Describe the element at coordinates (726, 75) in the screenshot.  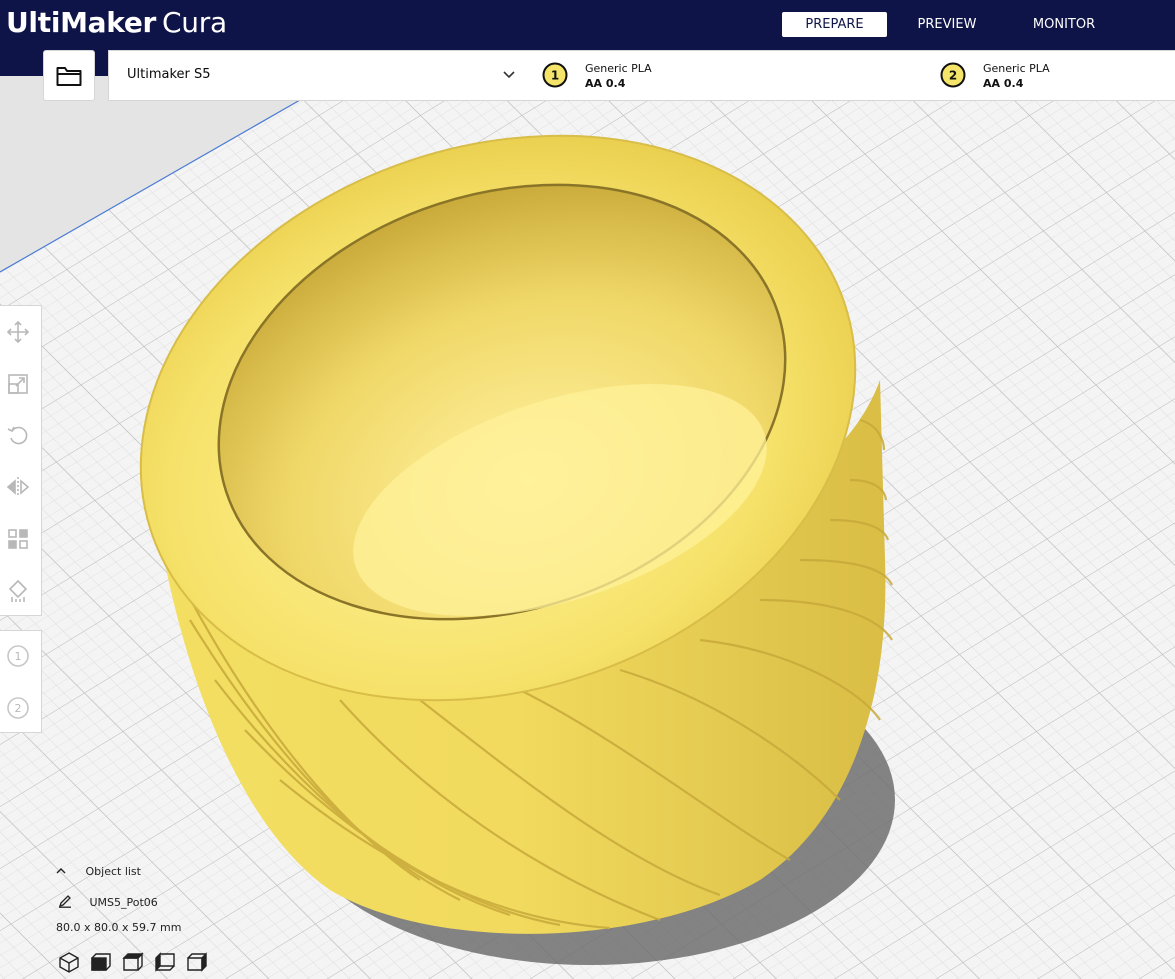
I see `extruder-1: 1 Generic PLA AA 0.4` at that location.